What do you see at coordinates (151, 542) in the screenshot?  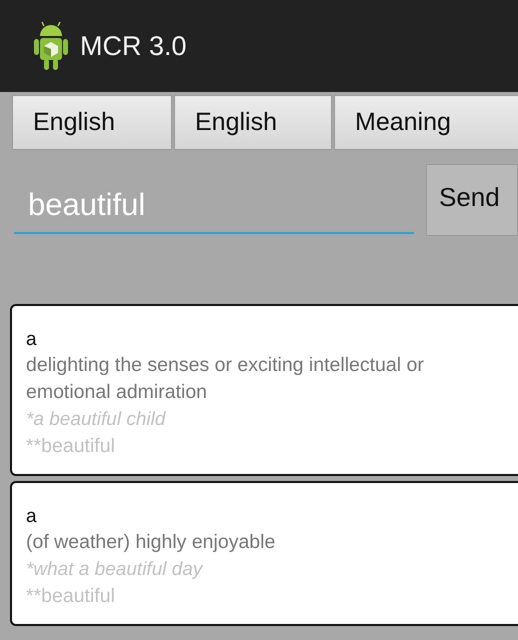 I see `definition-text: (of weather) highly enjoyable` at bounding box center [151, 542].